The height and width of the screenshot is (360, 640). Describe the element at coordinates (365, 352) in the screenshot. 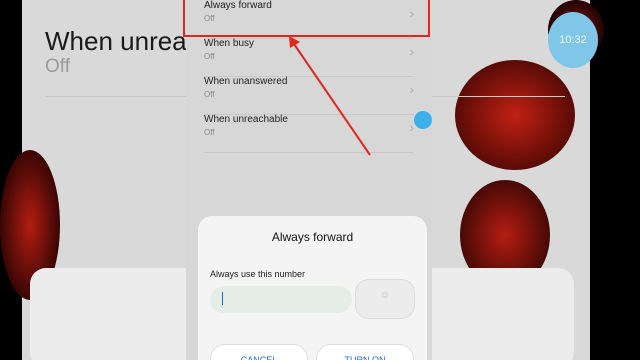

I see `turn-on-button: TURN ON` at that location.